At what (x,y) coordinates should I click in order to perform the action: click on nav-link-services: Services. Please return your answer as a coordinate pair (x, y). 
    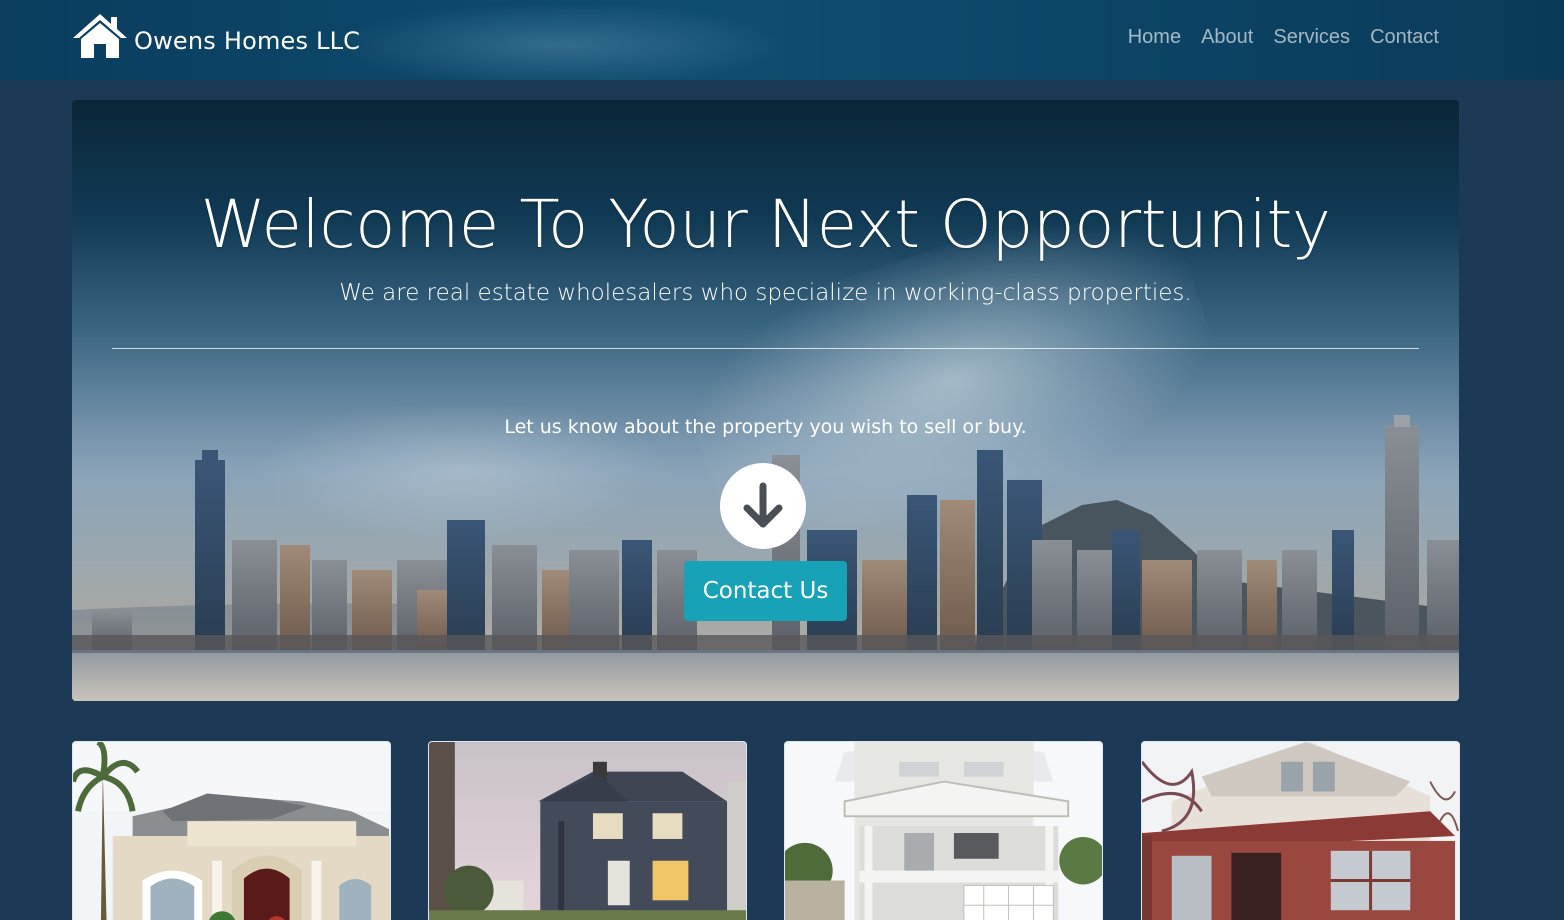
    Looking at the image, I should click on (1311, 37).